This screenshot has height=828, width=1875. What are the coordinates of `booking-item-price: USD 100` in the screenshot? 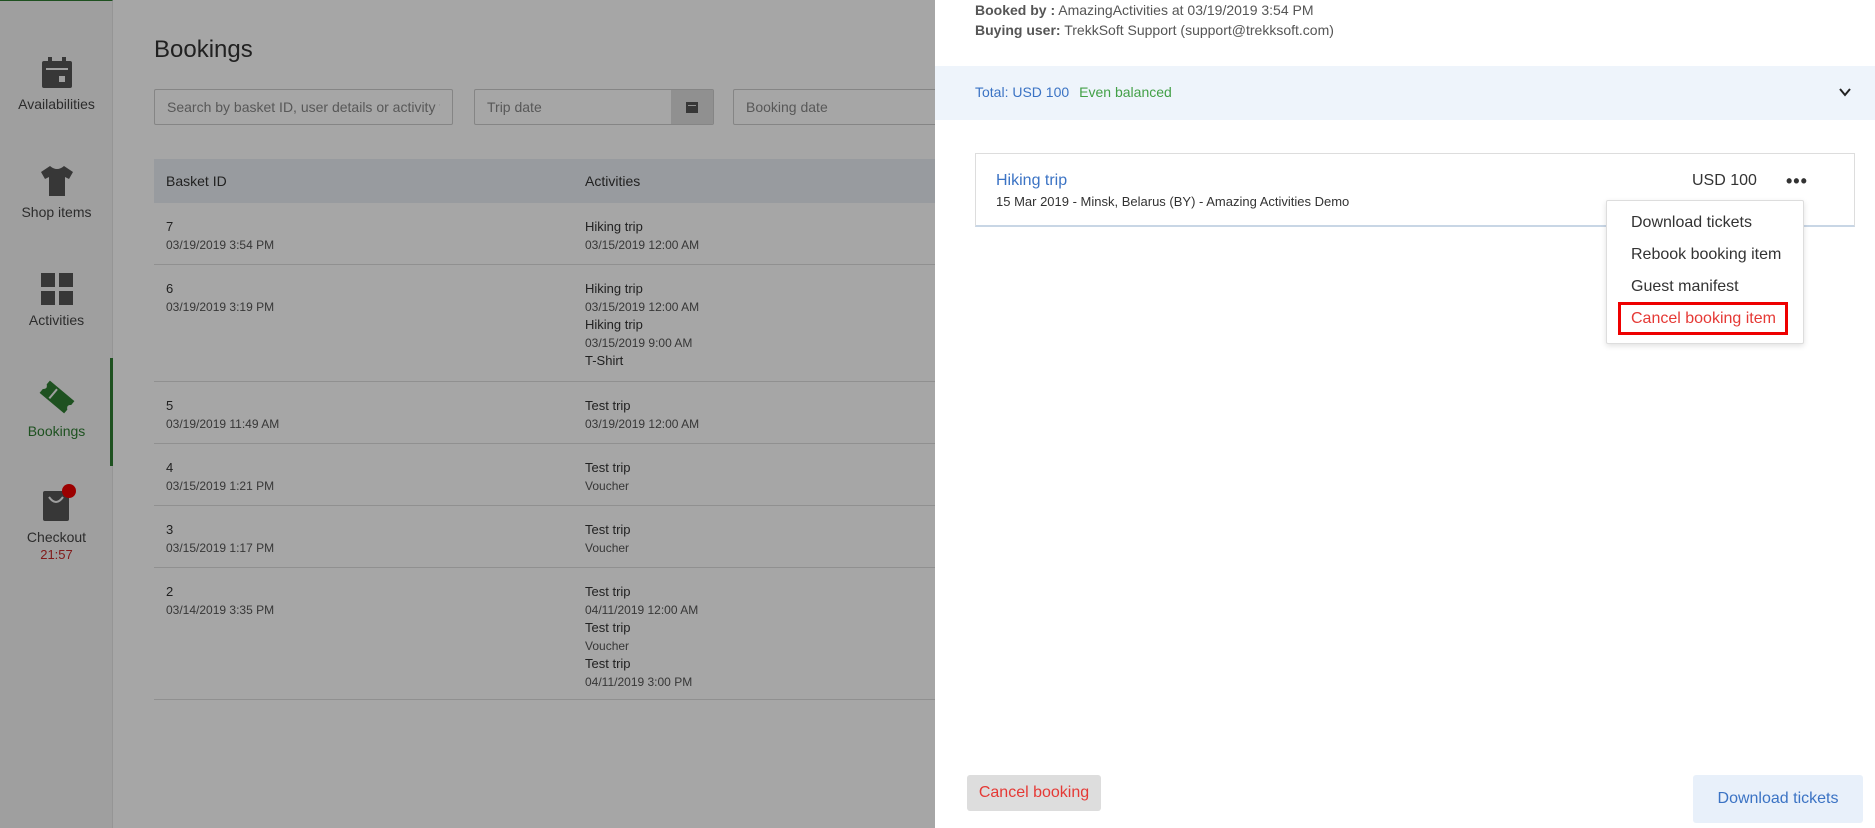 It's located at (1724, 180).